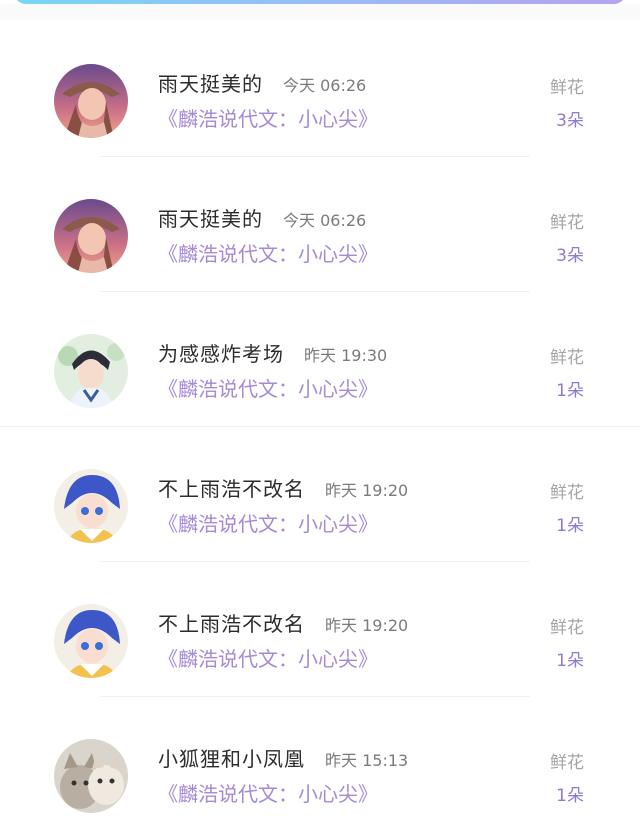  I want to click on avatar-cats-icon, so click(91, 776).